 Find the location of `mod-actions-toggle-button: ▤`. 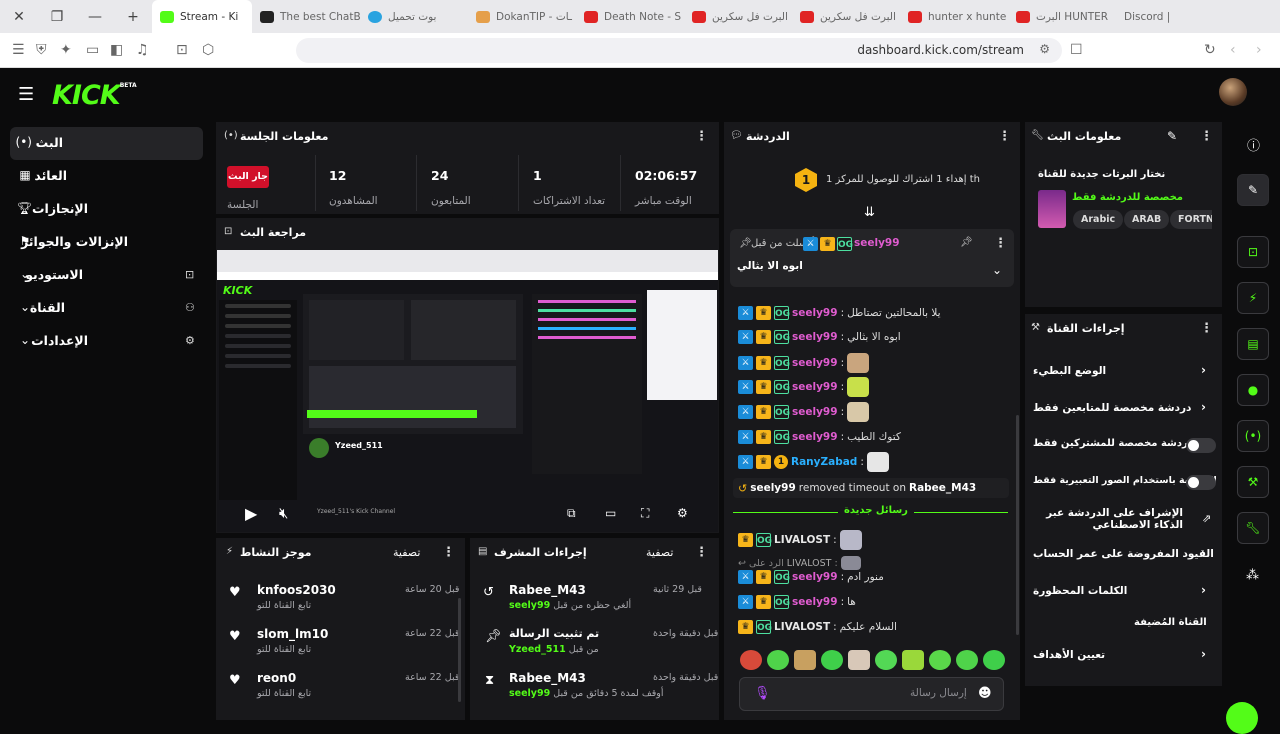

mod-actions-toggle-button: ▤ is located at coordinates (1253, 344).